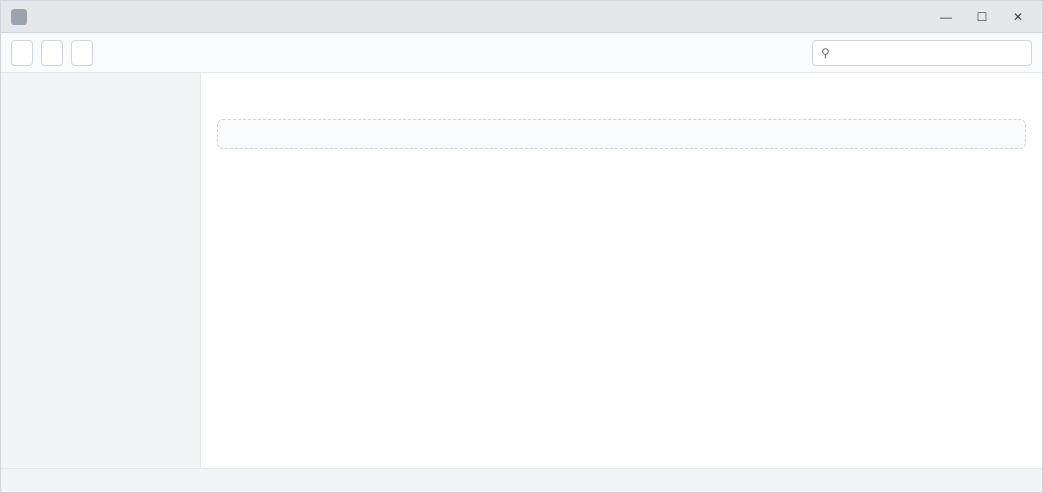 This screenshot has height=493, width=1043. What do you see at coordinates (929, 52) in the screenshot?
I see `search-input` at bounding box center [929, 52].